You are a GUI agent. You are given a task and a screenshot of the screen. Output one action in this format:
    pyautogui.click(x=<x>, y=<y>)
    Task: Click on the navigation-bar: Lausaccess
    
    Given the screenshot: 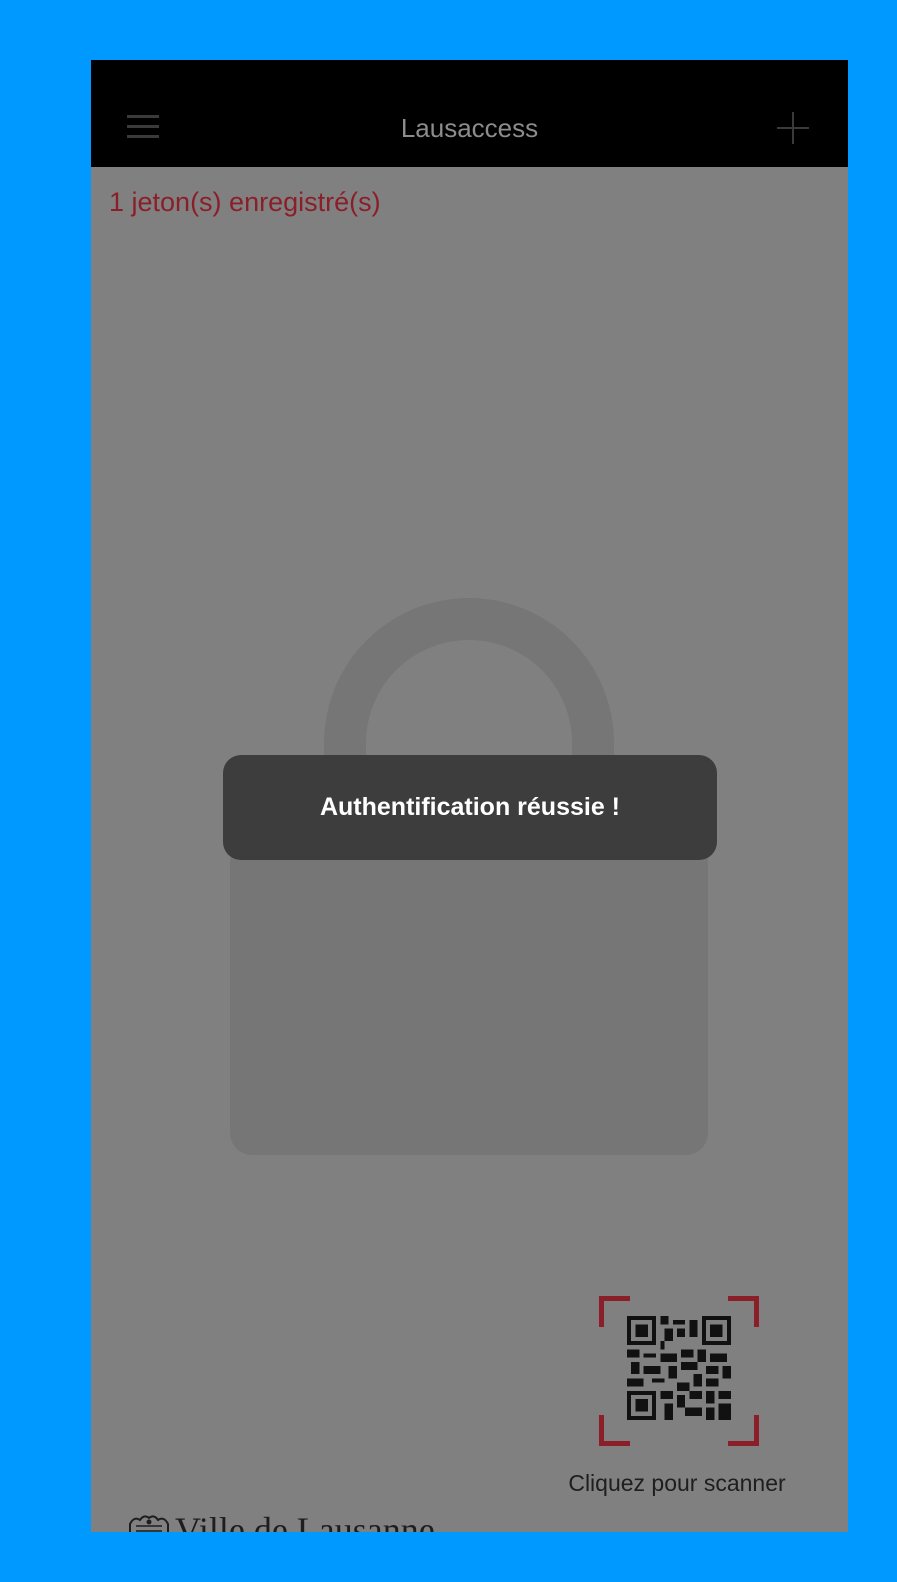 What is the action you would take?
    pyautogui.click(x=469, y=113)
    